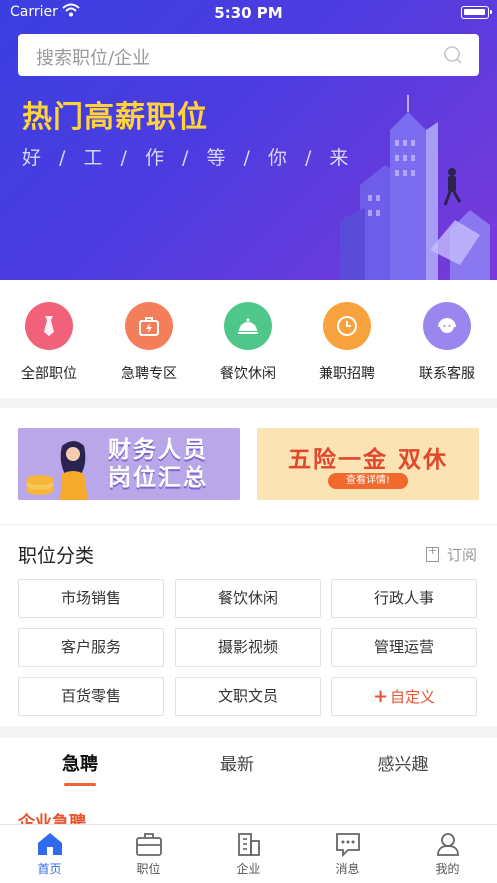  What do you see at coordinates (347, 374) in the screenshot?
I see `quick-link-label: 兼职招聘` at bounding box center [347, 374].